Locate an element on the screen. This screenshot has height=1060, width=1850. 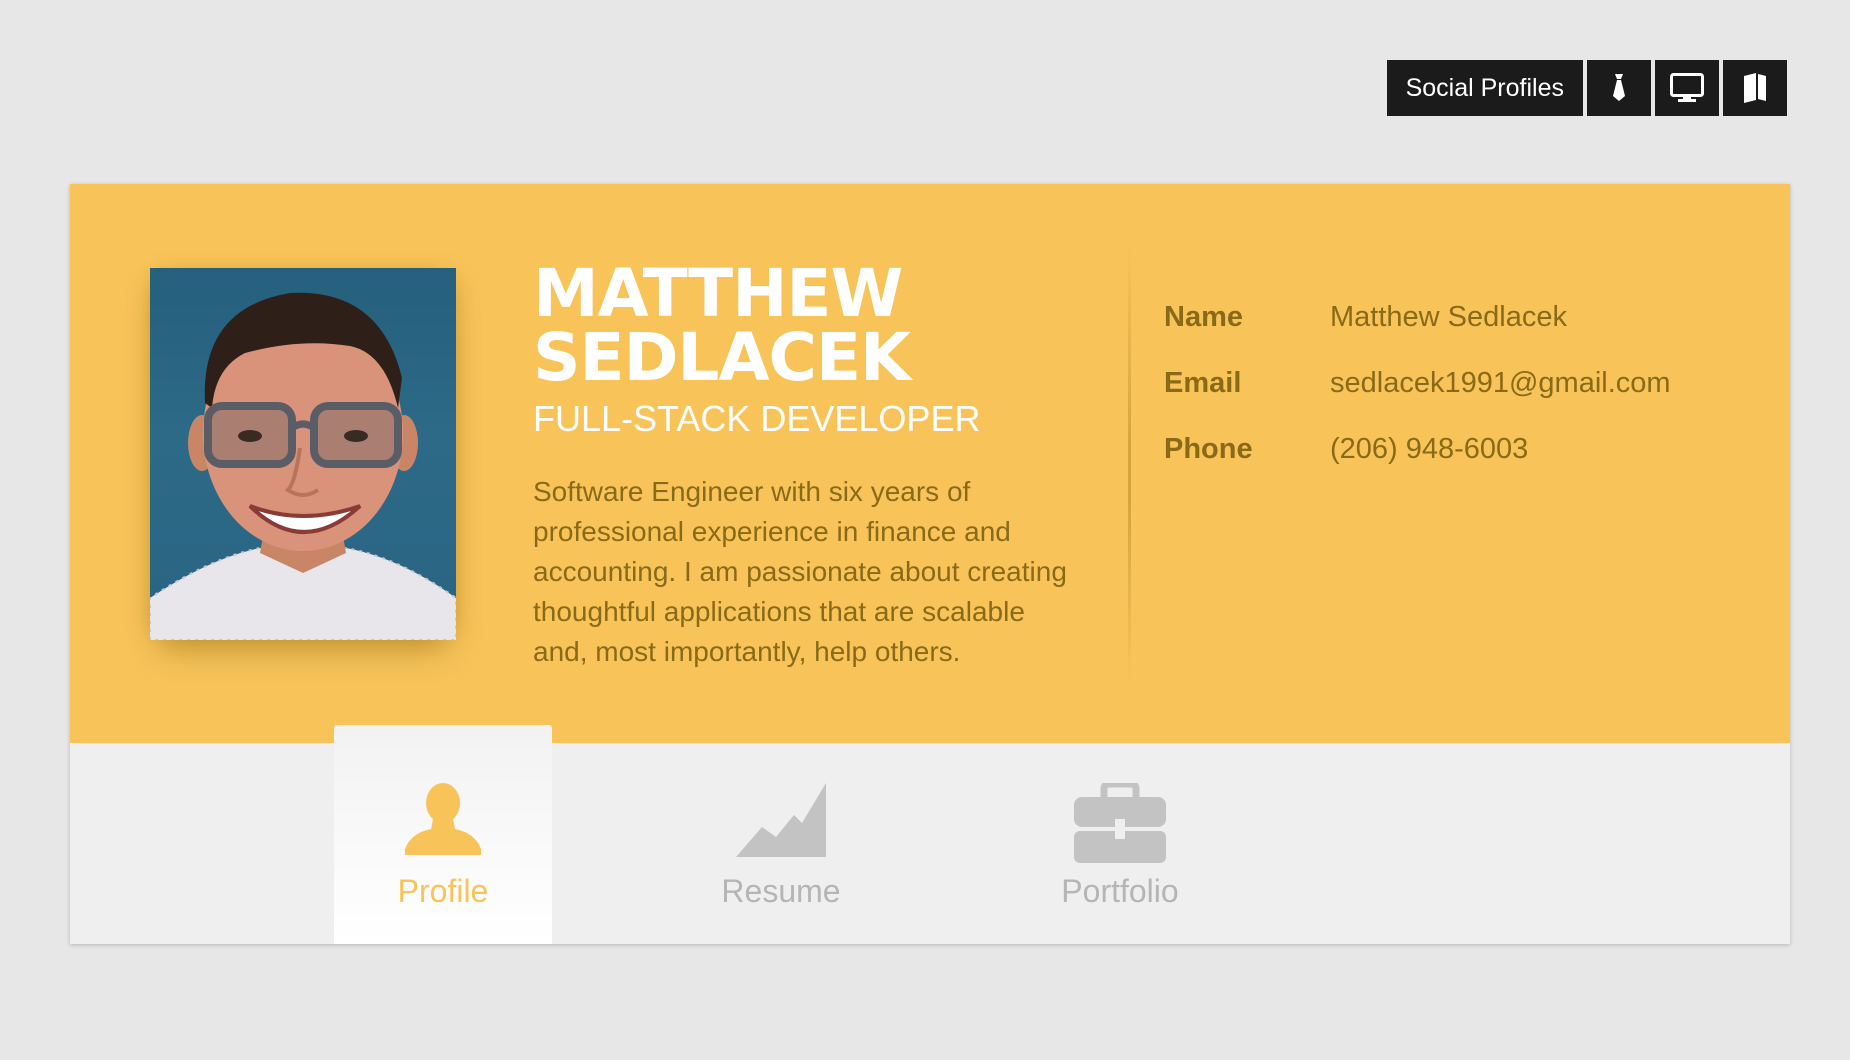
profile-photo-frame is located at coordinates (303, 454).